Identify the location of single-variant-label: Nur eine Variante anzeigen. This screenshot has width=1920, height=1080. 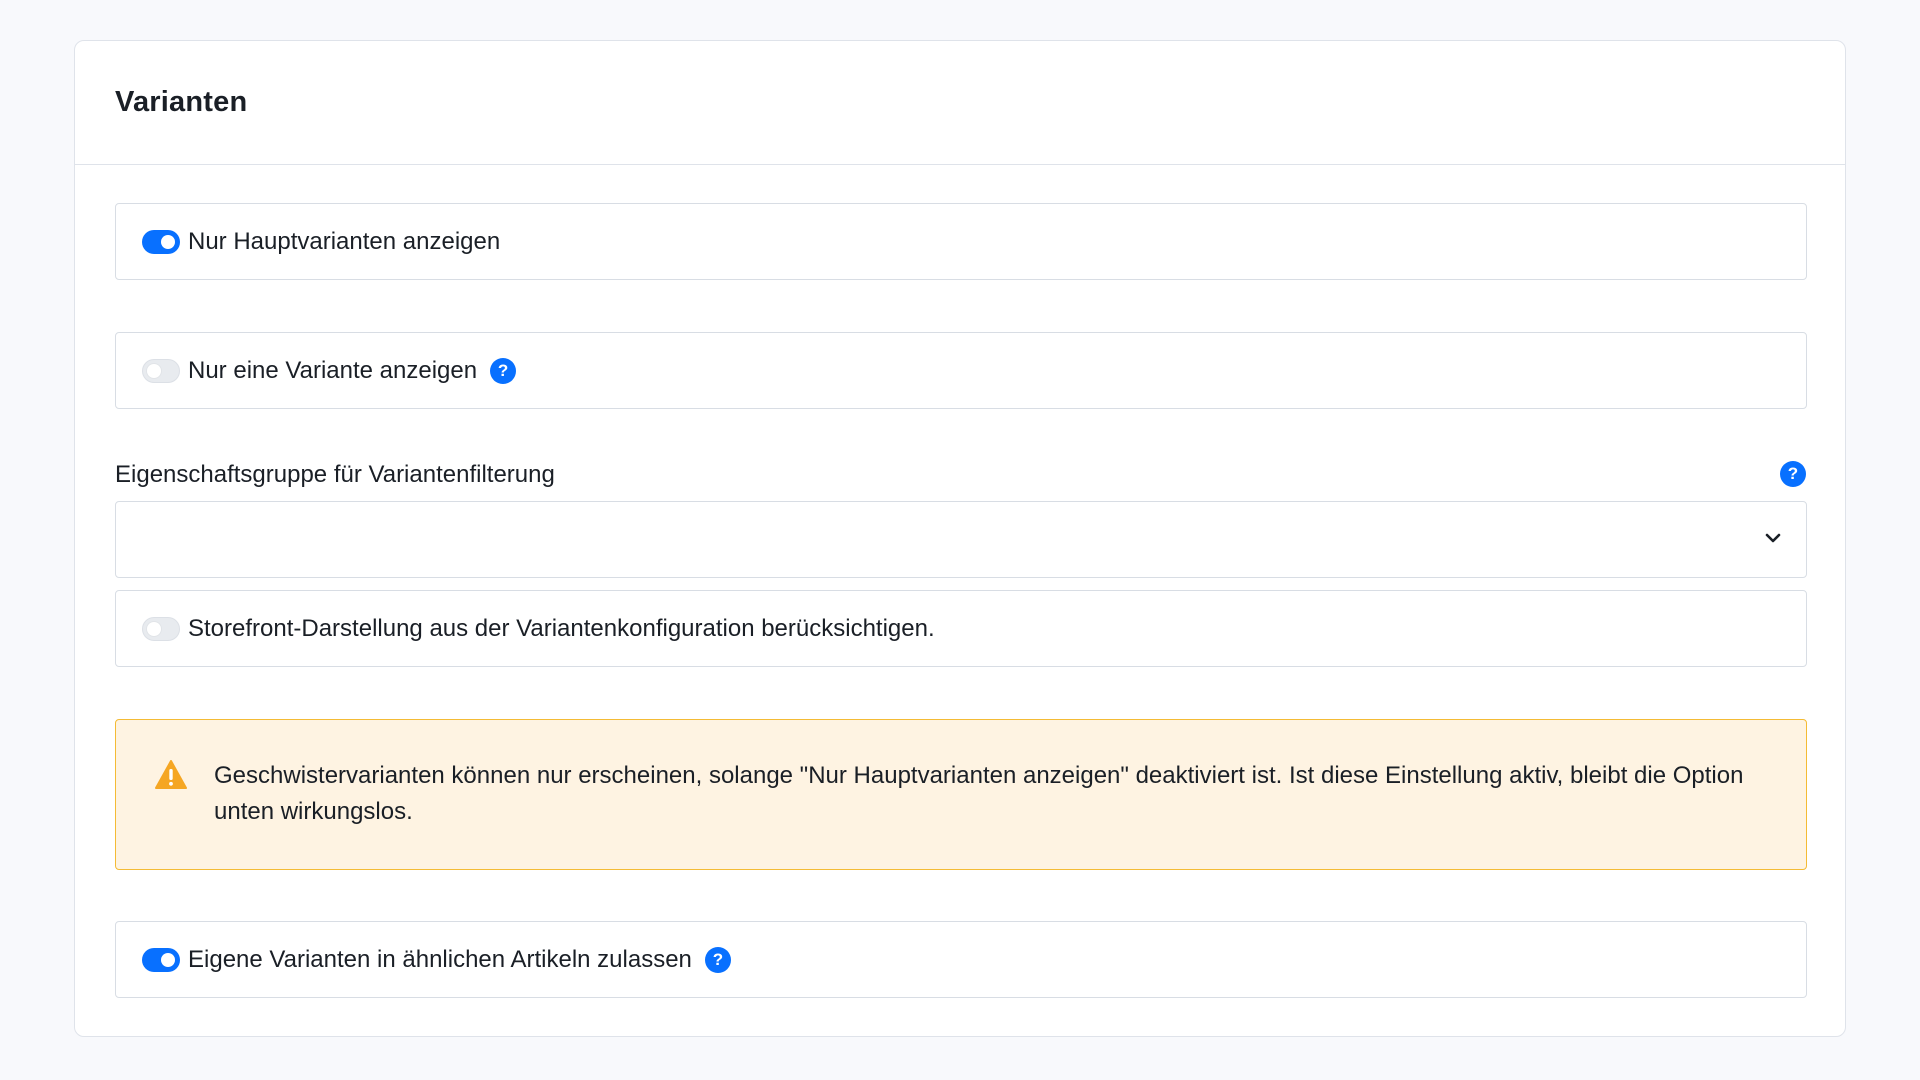
(333, 370).